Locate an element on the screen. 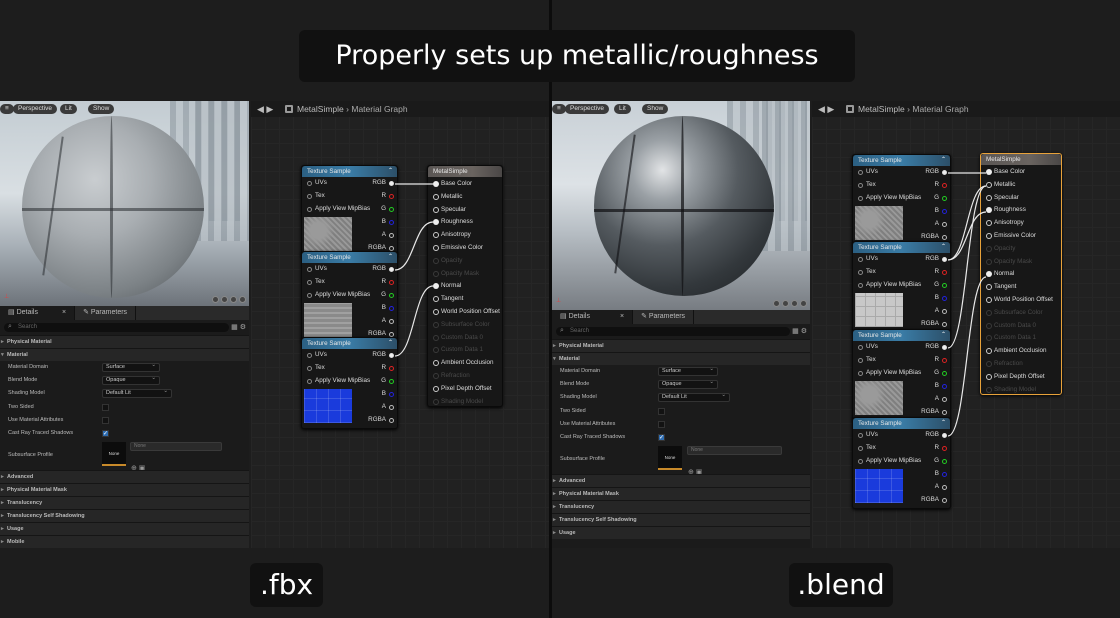 This screenshot has height=618, width=1120. search-input: Search is located at coordinates (116, 327).